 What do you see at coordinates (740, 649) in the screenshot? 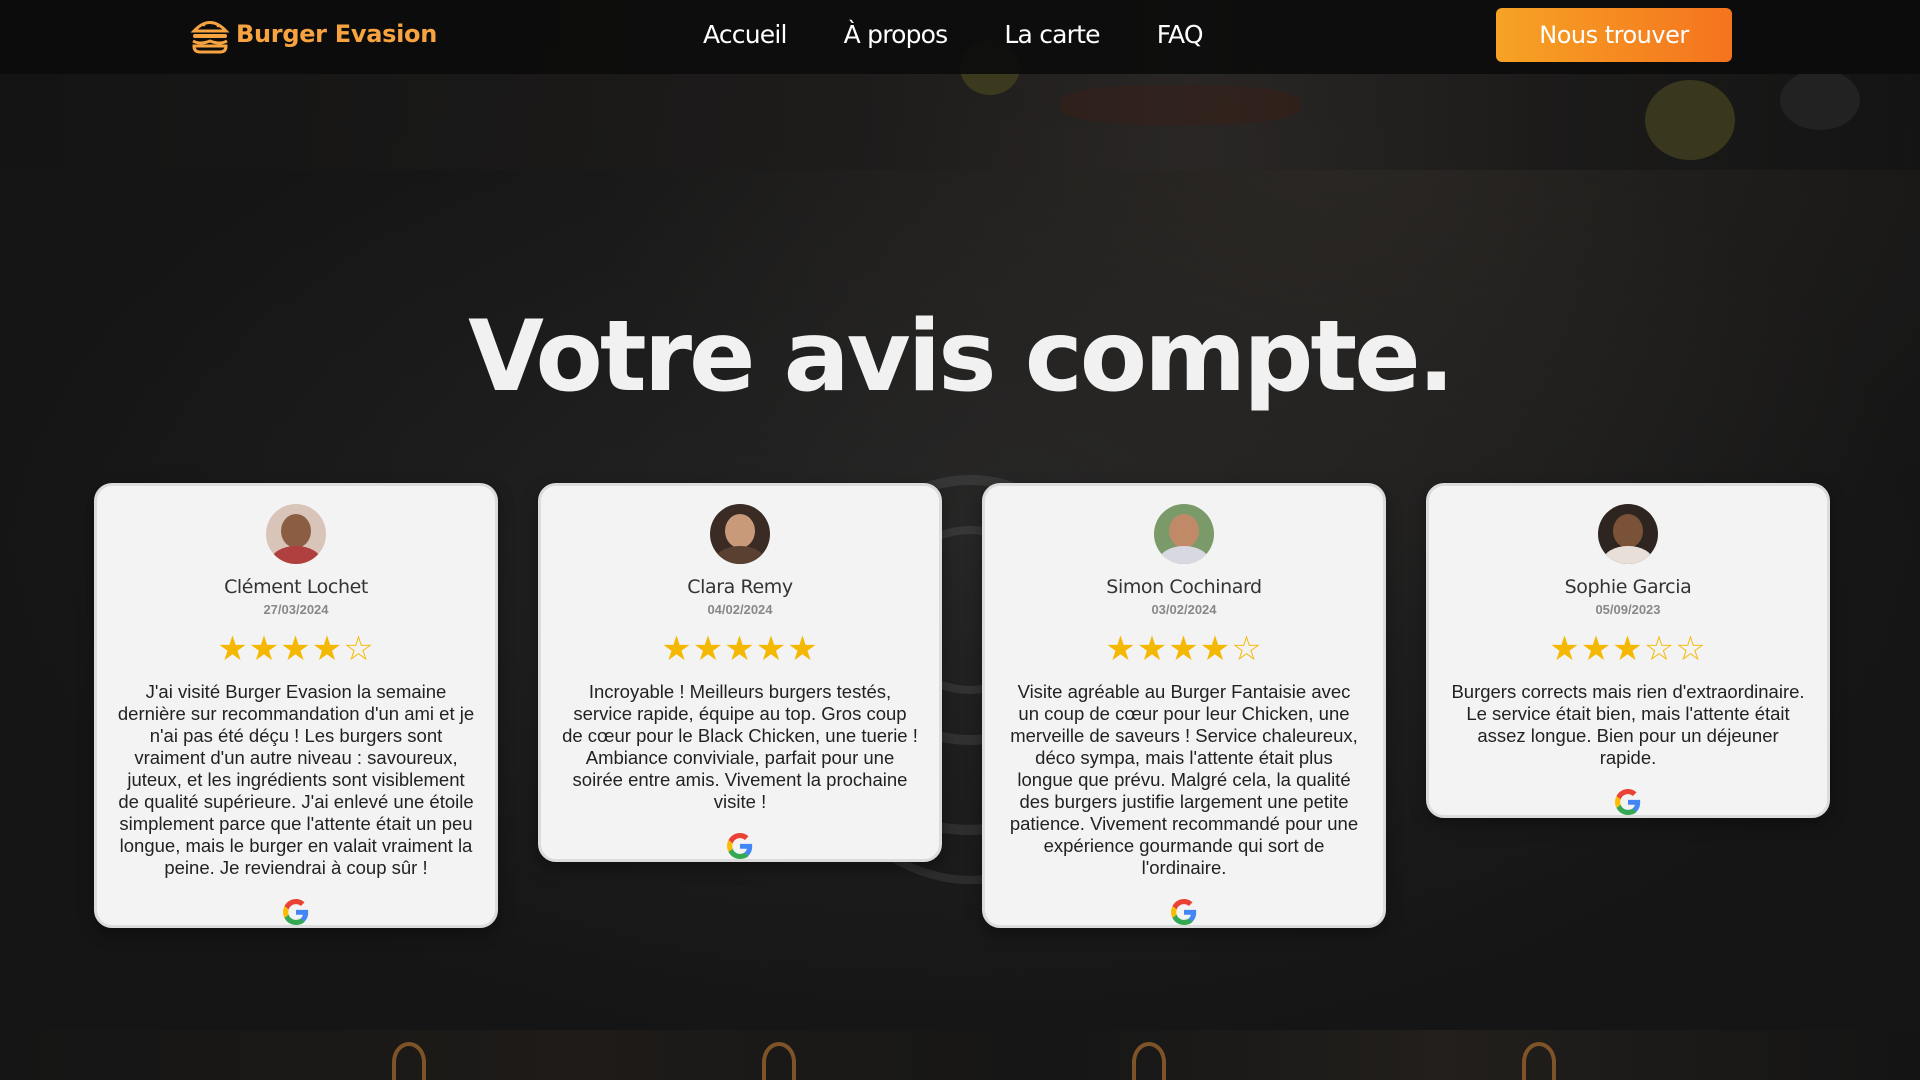
I see `star-rating: ★★★★★` at bounding box center [740, 649].